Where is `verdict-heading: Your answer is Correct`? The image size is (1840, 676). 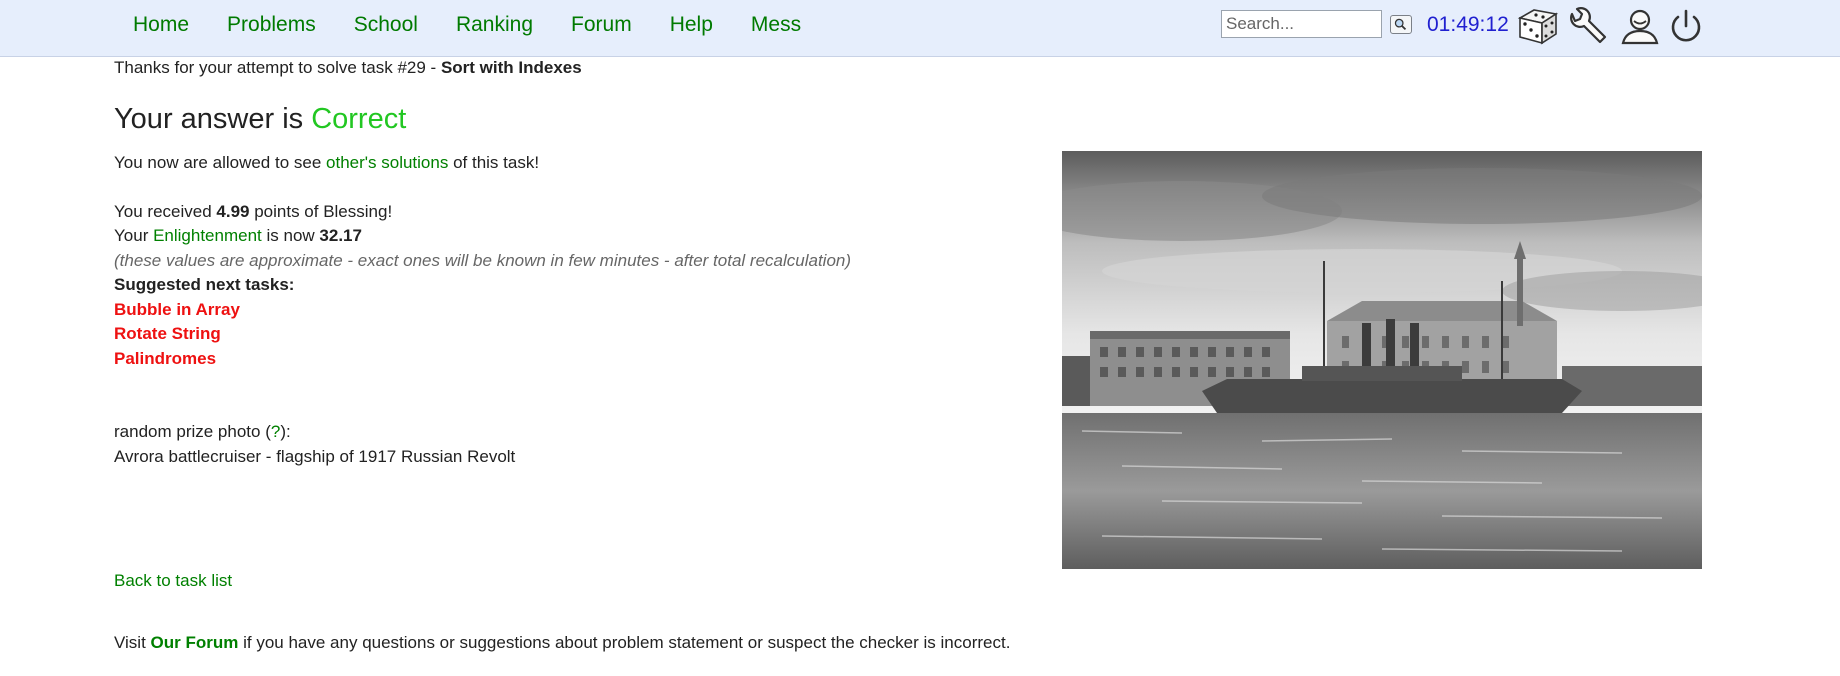 verdict-heading: Your answer is Correct is located at coordinates (260, 119).